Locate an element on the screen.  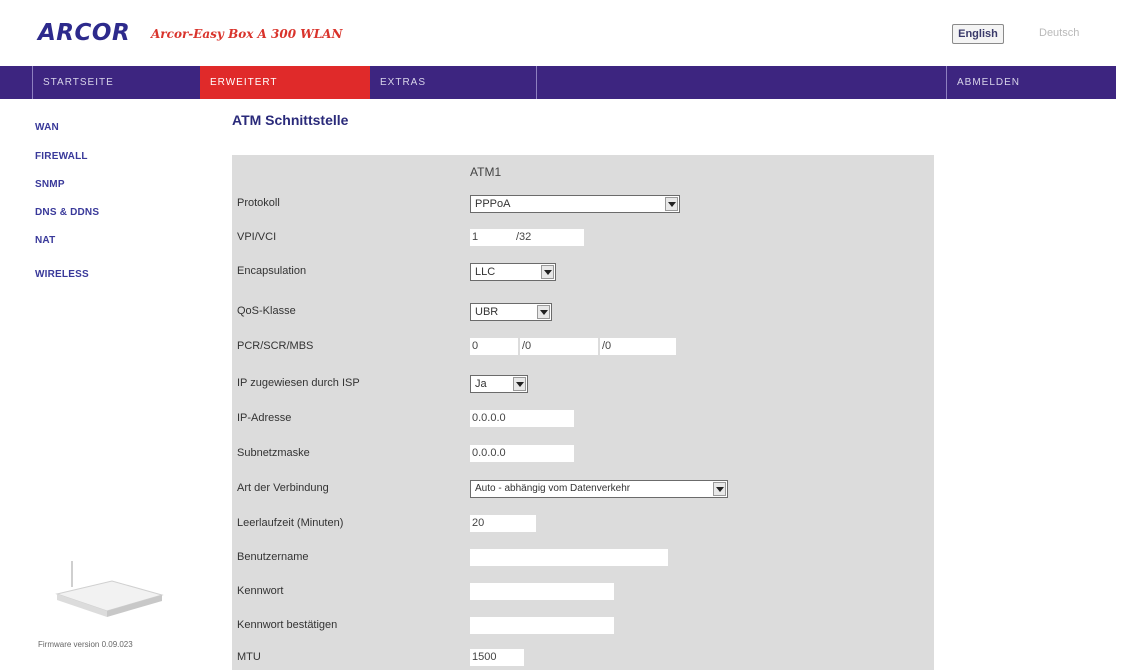
atm1-column-header: ATM1 is located at coordinates (486, 172).